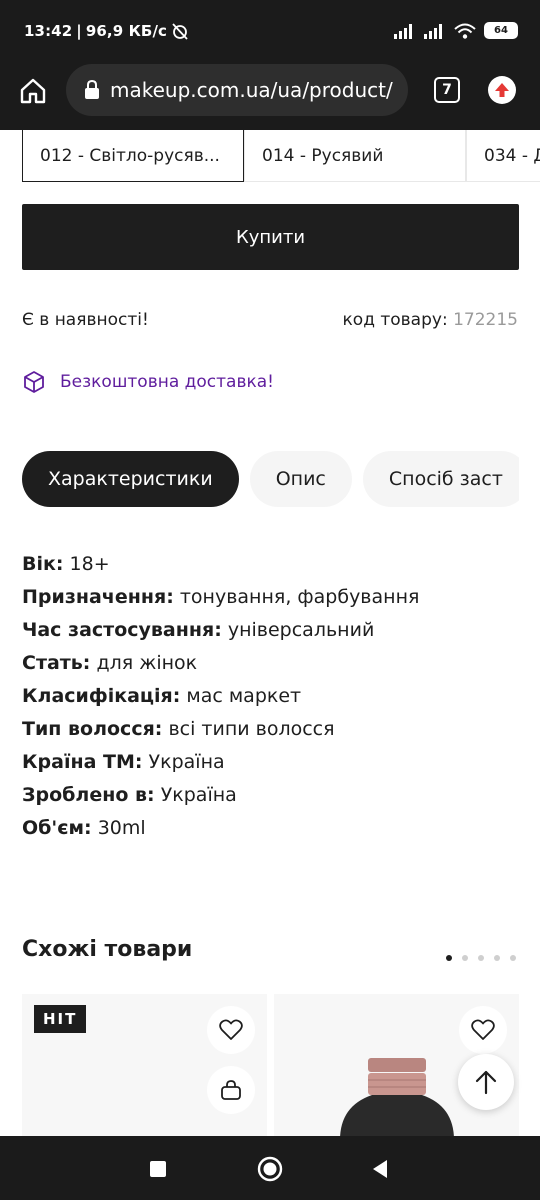  I want to click on recent-apps-button, so click(158, 1169).